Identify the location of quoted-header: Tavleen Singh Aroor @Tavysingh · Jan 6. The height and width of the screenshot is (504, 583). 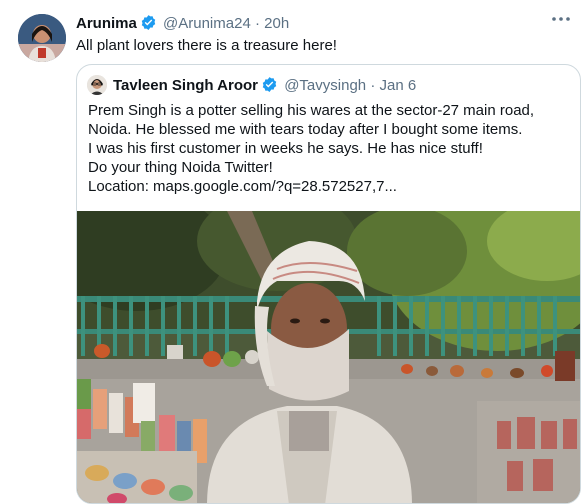
(264, 86).